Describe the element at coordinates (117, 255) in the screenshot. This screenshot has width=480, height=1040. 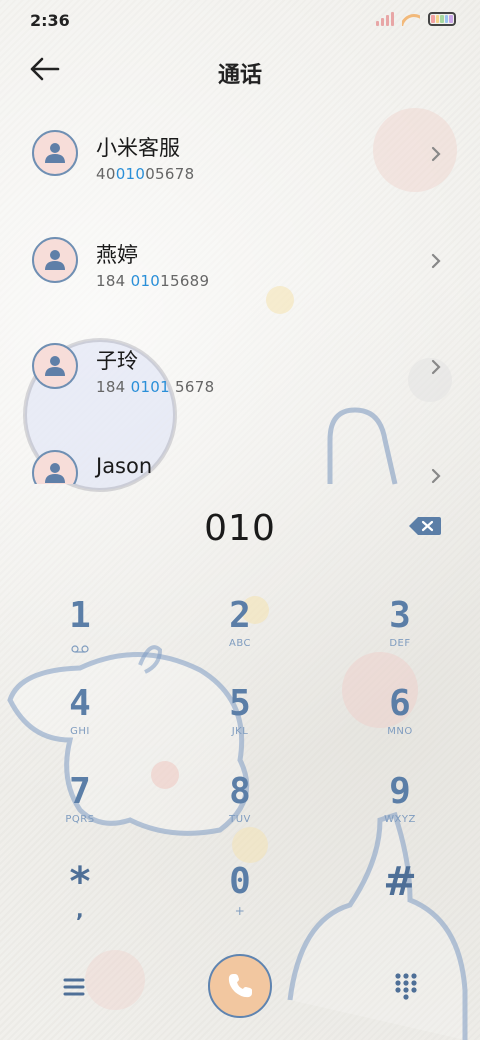
I see `contact-name: 燕婷` at that location.